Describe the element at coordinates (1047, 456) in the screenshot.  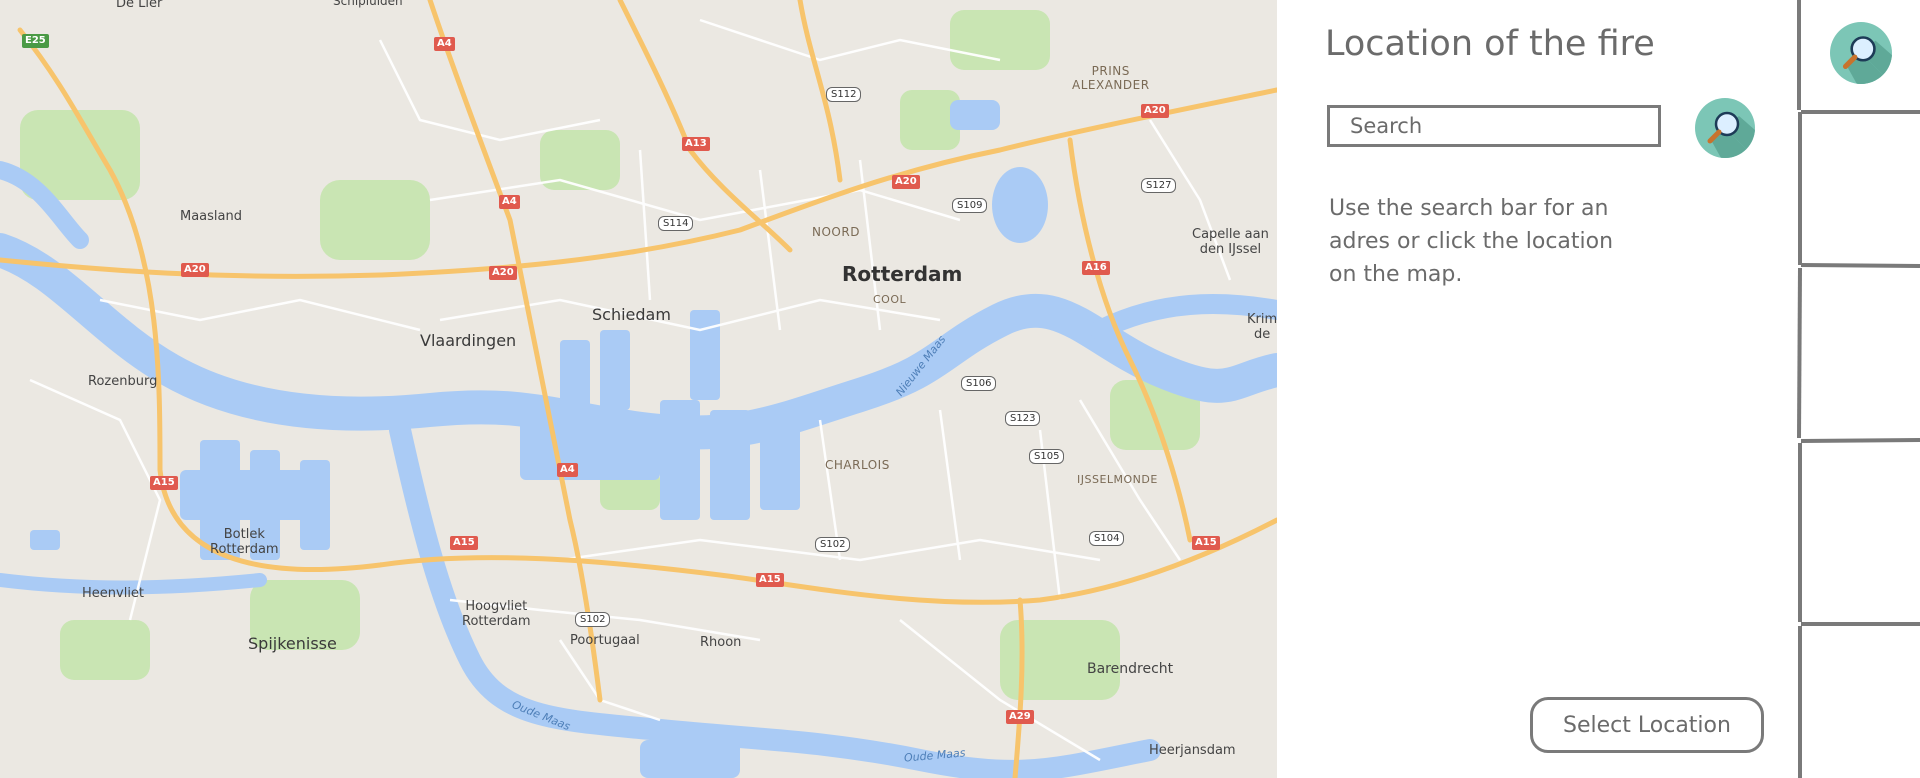
I see `s-road-label: S105` at that location.